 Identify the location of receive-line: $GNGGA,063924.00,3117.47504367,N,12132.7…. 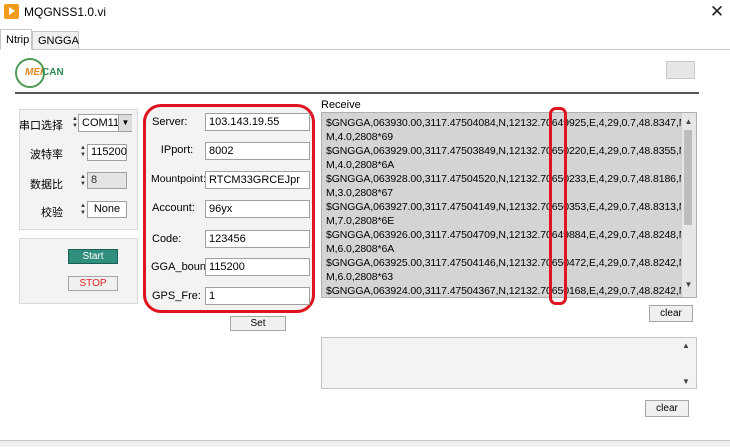
(511, 291).